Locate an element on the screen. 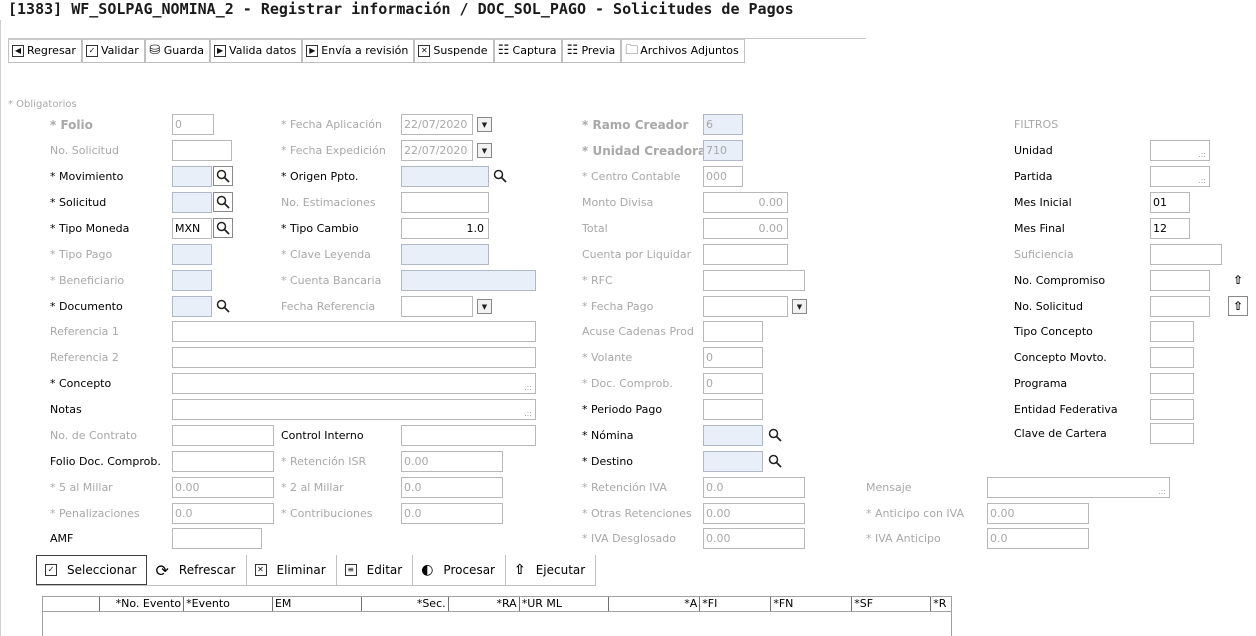 This screenshot has height=636, width=1256. retencion-isr-field: 0.00 is located at coordinates (452, 461).